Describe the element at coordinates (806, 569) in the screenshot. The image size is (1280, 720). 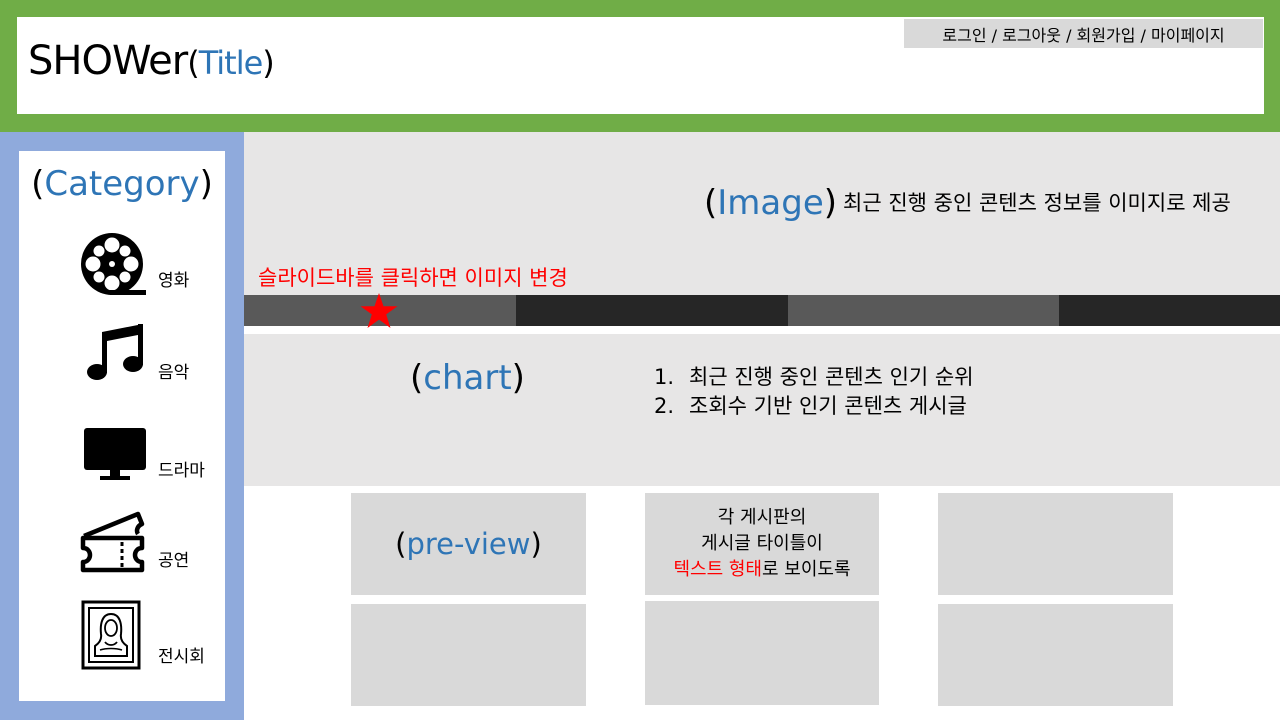
I see `preview-note-rest: 로 보이도록` at that location.